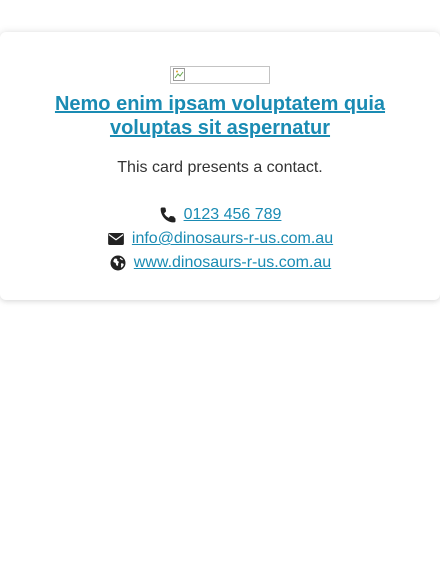 The image size is (440, 570). Describe the element at coordinates (233, 215) in the screenshot. I see `phone-link: 0123 456 789` at that location.